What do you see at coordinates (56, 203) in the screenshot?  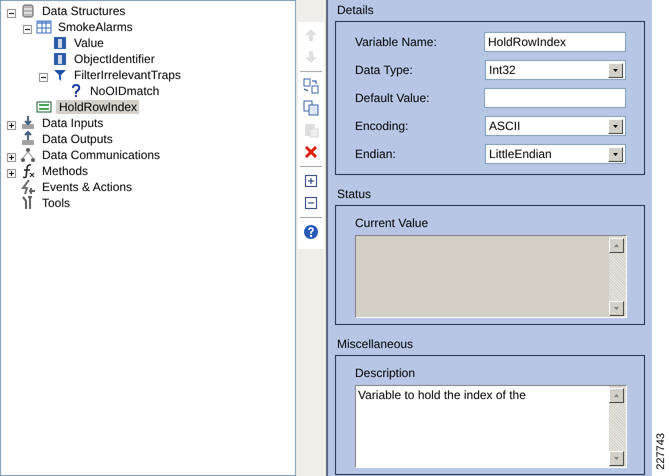 I see `tree-item: Tools` at bounding box center [56, 203].